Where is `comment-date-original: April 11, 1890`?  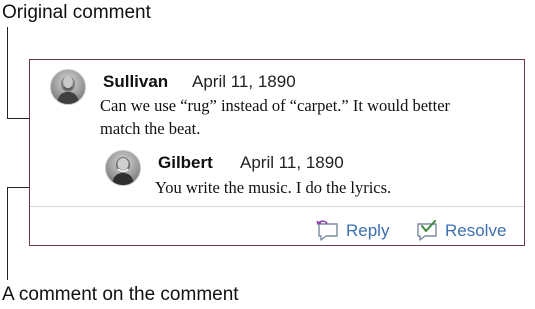 comment-date-original: April 11, 1890 is located at coordinates (244, 81).